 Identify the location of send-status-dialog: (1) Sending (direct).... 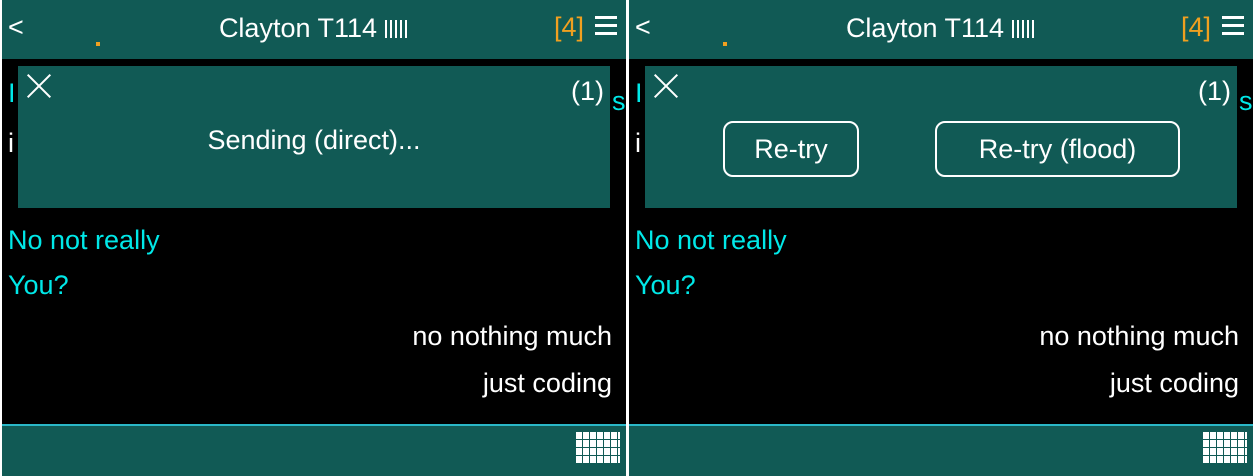
(314, 137).